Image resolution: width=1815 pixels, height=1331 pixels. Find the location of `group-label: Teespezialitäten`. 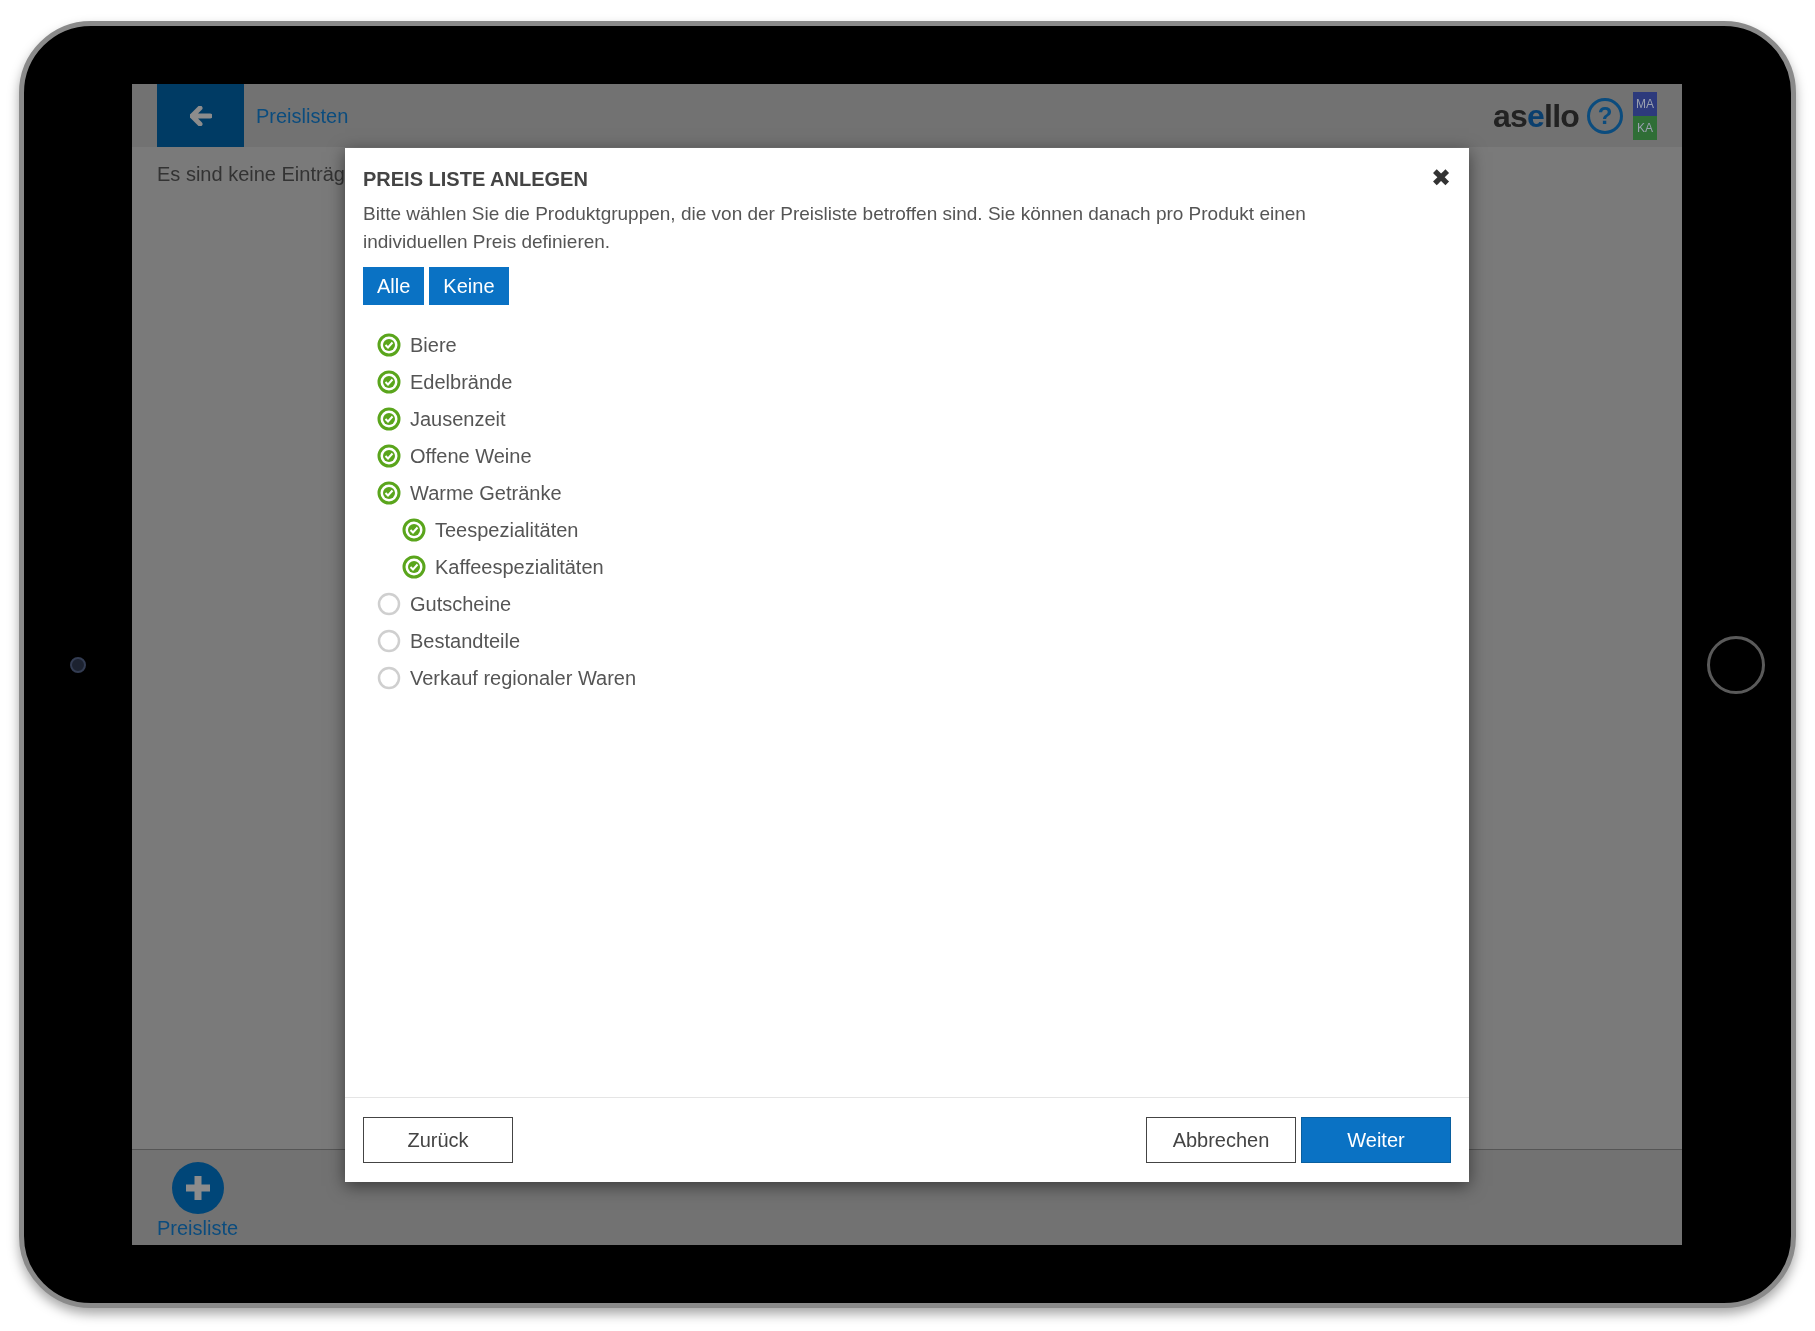

group-label: Teespezialitäten is located at coordinates (507, 529).